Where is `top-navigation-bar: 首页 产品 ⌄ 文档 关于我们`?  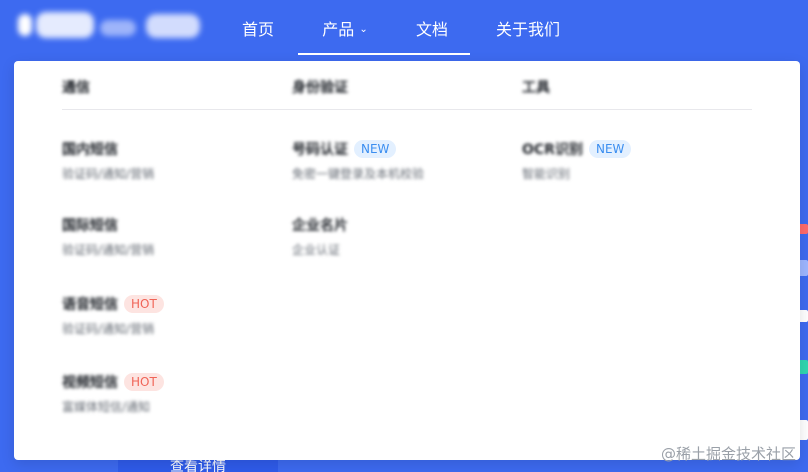 top-navigation-bar: 首页 产品 ⌄ 文档 关于我们 is located at coordinates (404, 28).